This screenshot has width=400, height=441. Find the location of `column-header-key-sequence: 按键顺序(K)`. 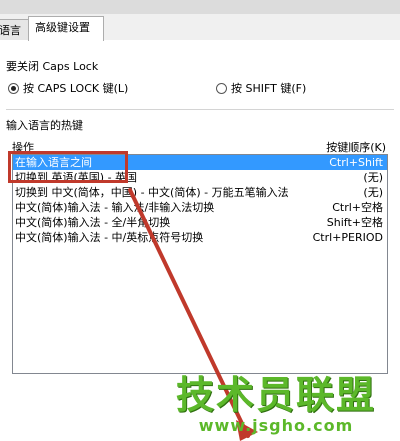

column-header-key-sequence: 按键顺序(K) is located at coordinates (356, 147).